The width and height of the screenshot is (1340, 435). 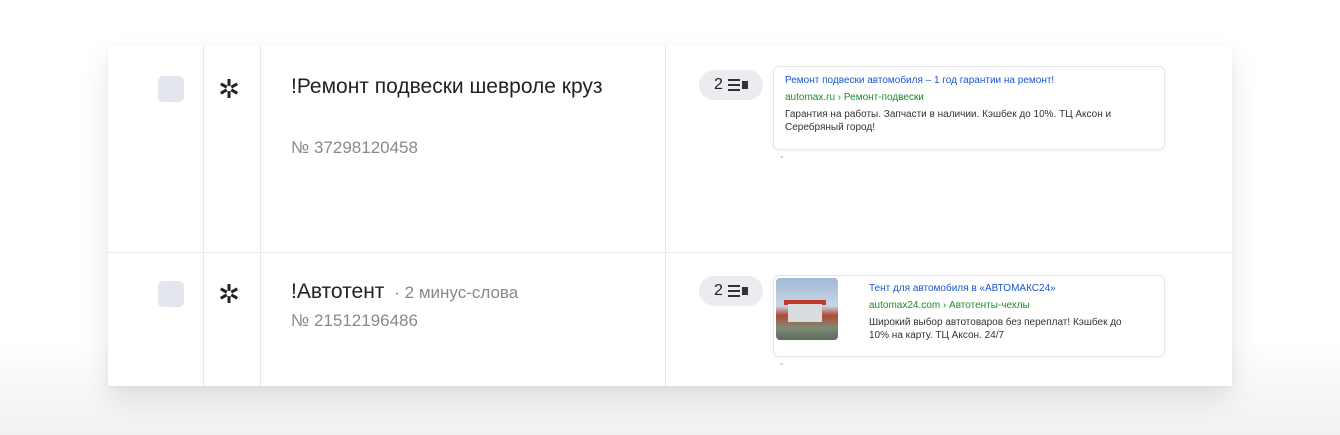 I want to click on ad-url: automax24.com › Автотенты-чехлы, so click(x=1014, y=305).